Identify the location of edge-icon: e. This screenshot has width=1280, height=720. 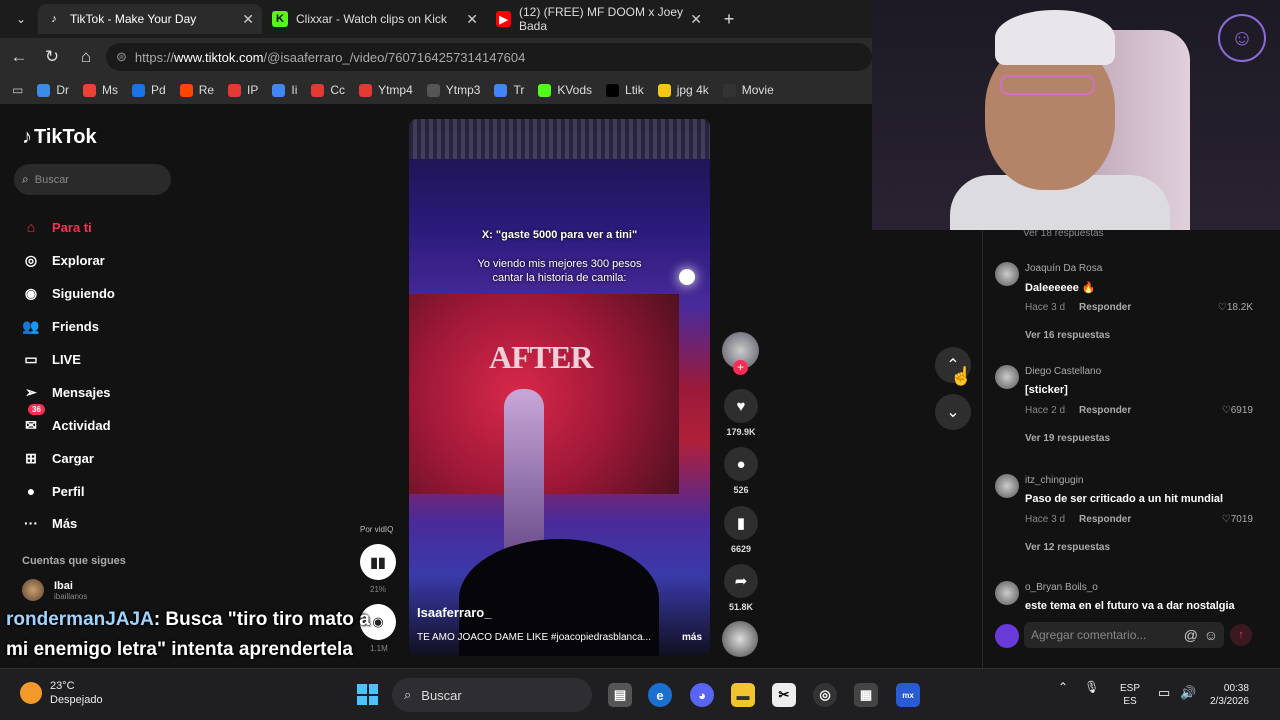
(660, 695).